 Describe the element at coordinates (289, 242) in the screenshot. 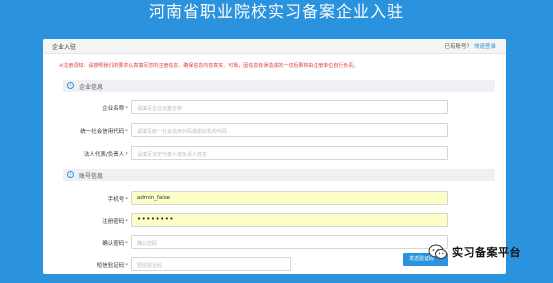

I see `confirm-password-input: 确认密码` at that location.